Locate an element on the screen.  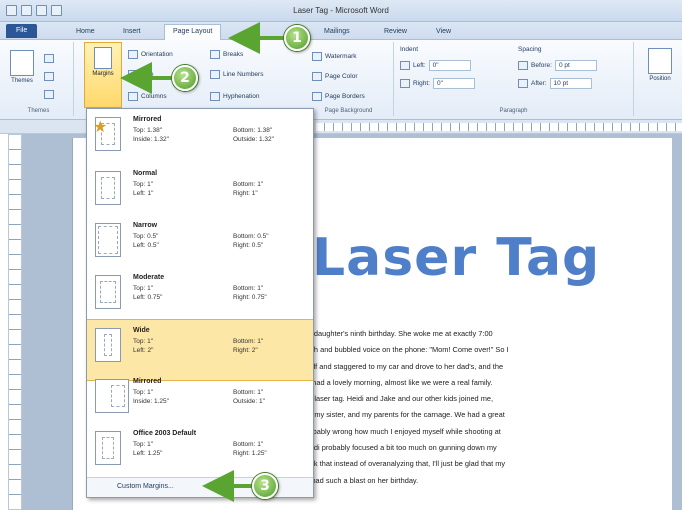
theme-colors-button is located at coordinates (49, 58).